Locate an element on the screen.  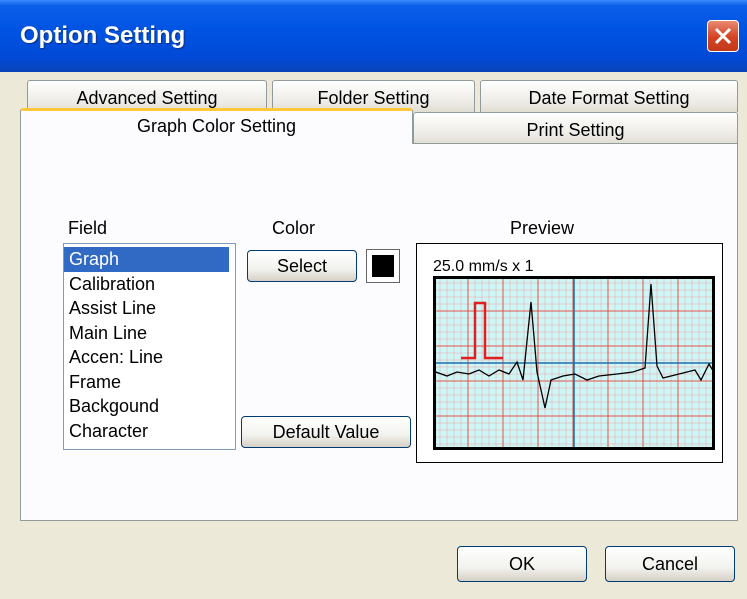
field-item-assist-line: Assist Line is located at coordinates (149, 308).